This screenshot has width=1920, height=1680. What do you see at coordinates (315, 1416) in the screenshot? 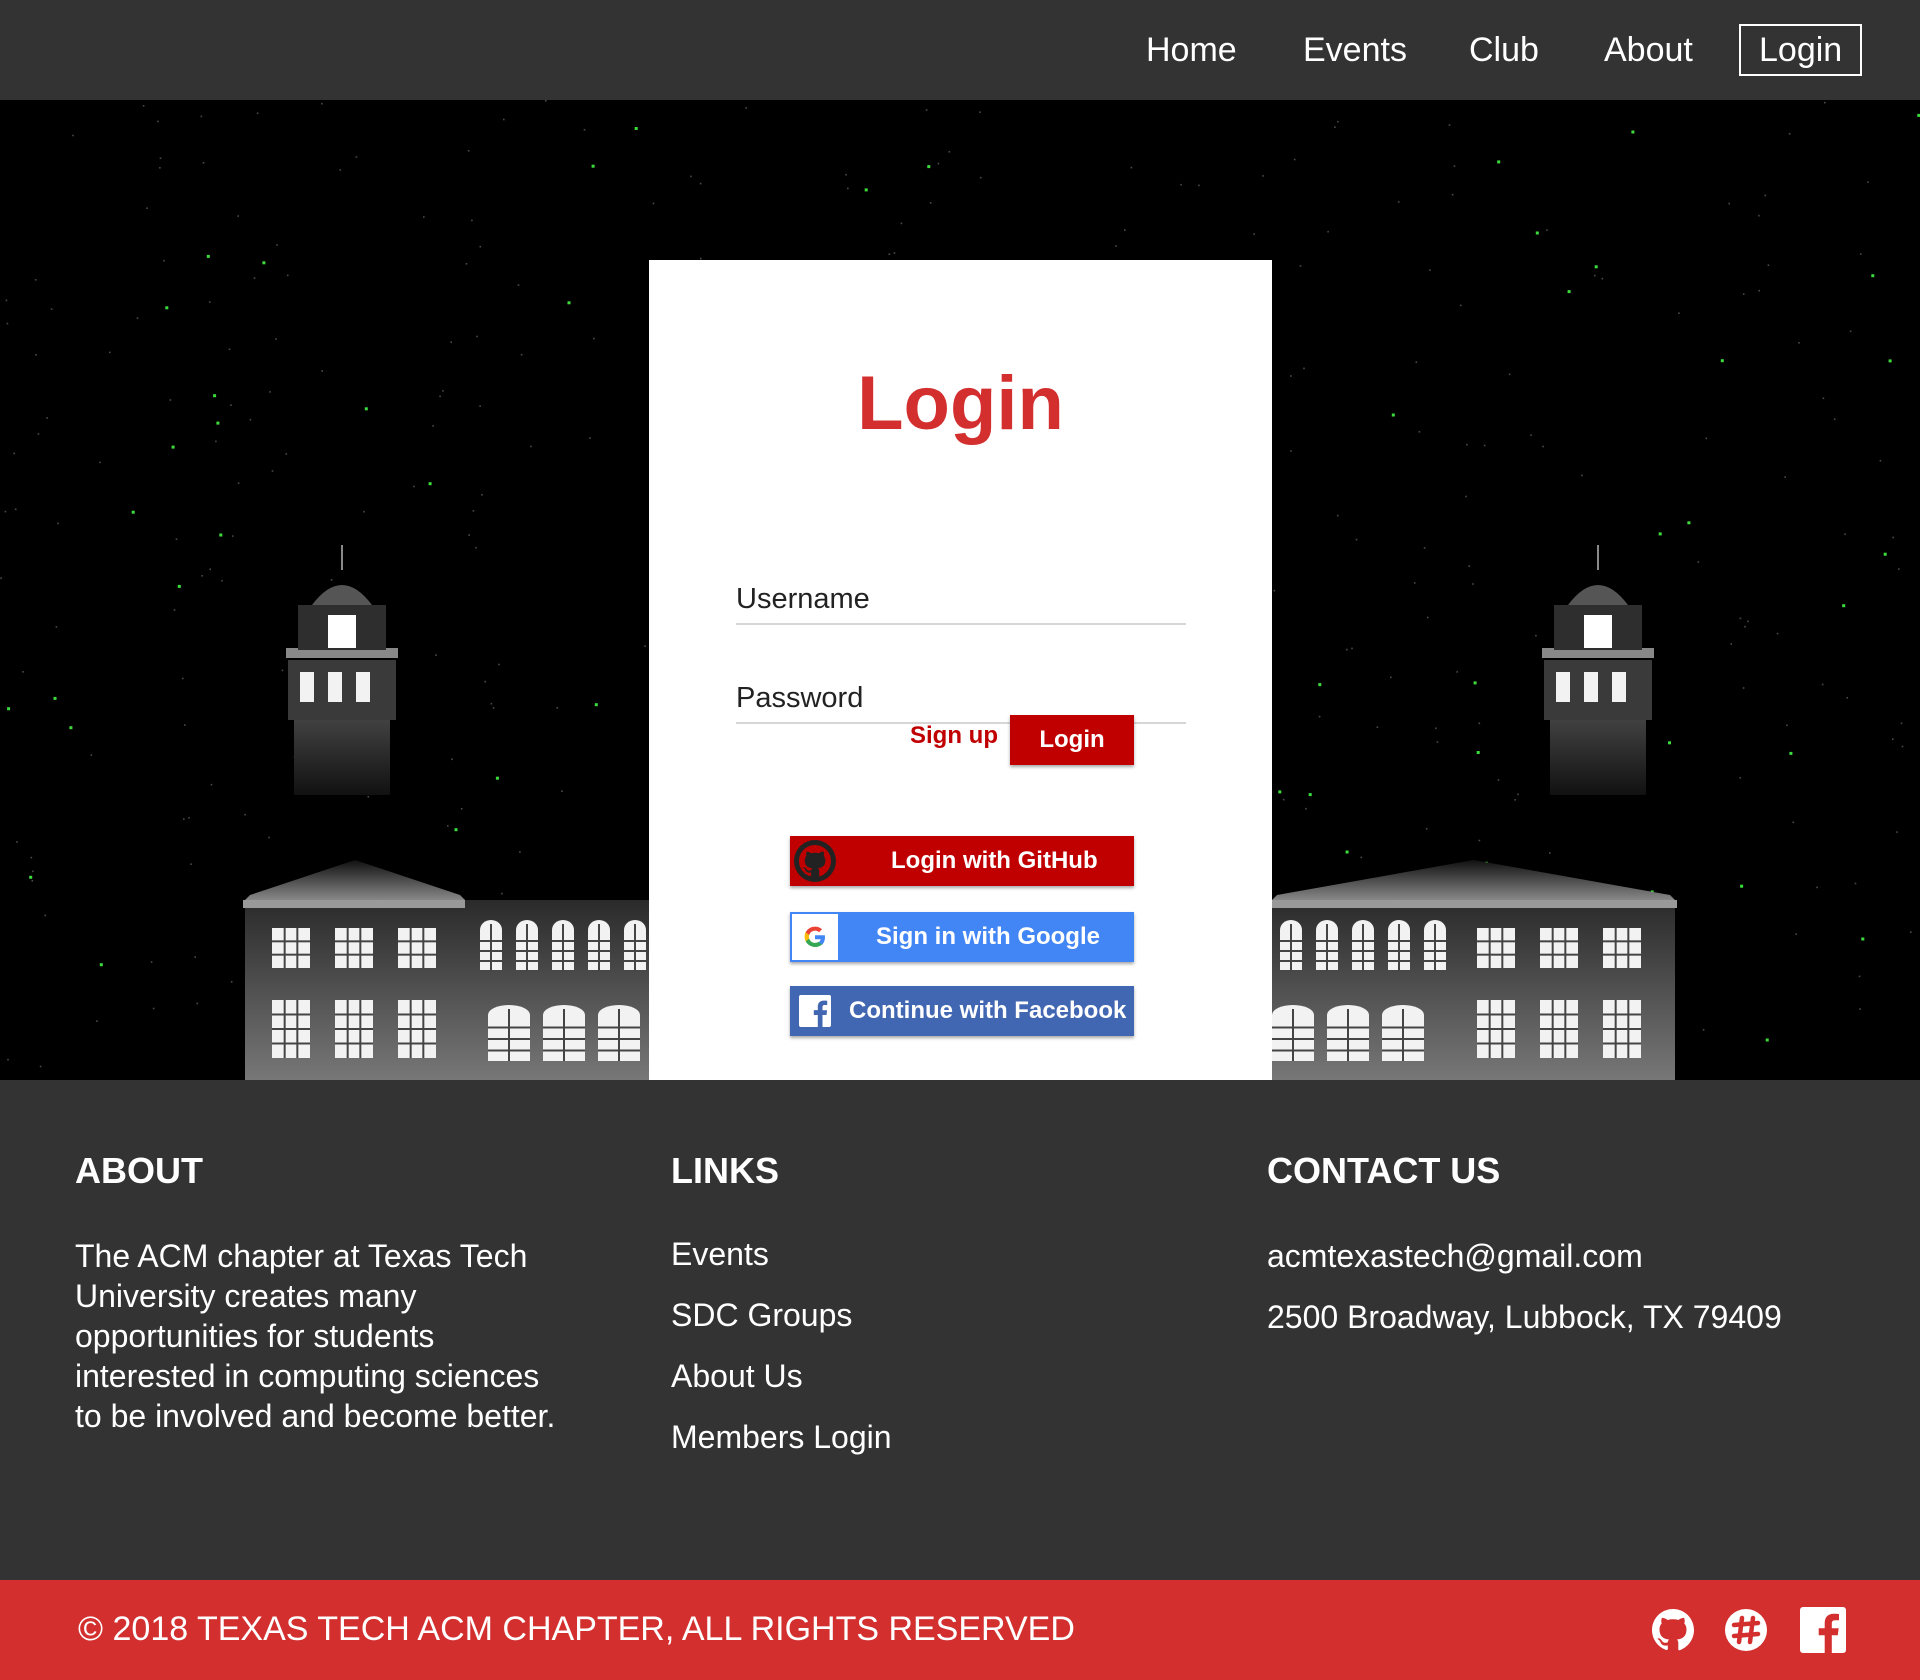
I see `about-line: to be involved and become better.` at bounding box center [315, 1416].